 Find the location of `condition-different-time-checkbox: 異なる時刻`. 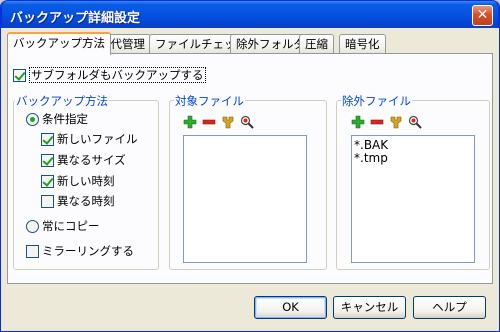

condition-different-time-checkbox: 異なる時刻 is located at coordinates (78, 201).